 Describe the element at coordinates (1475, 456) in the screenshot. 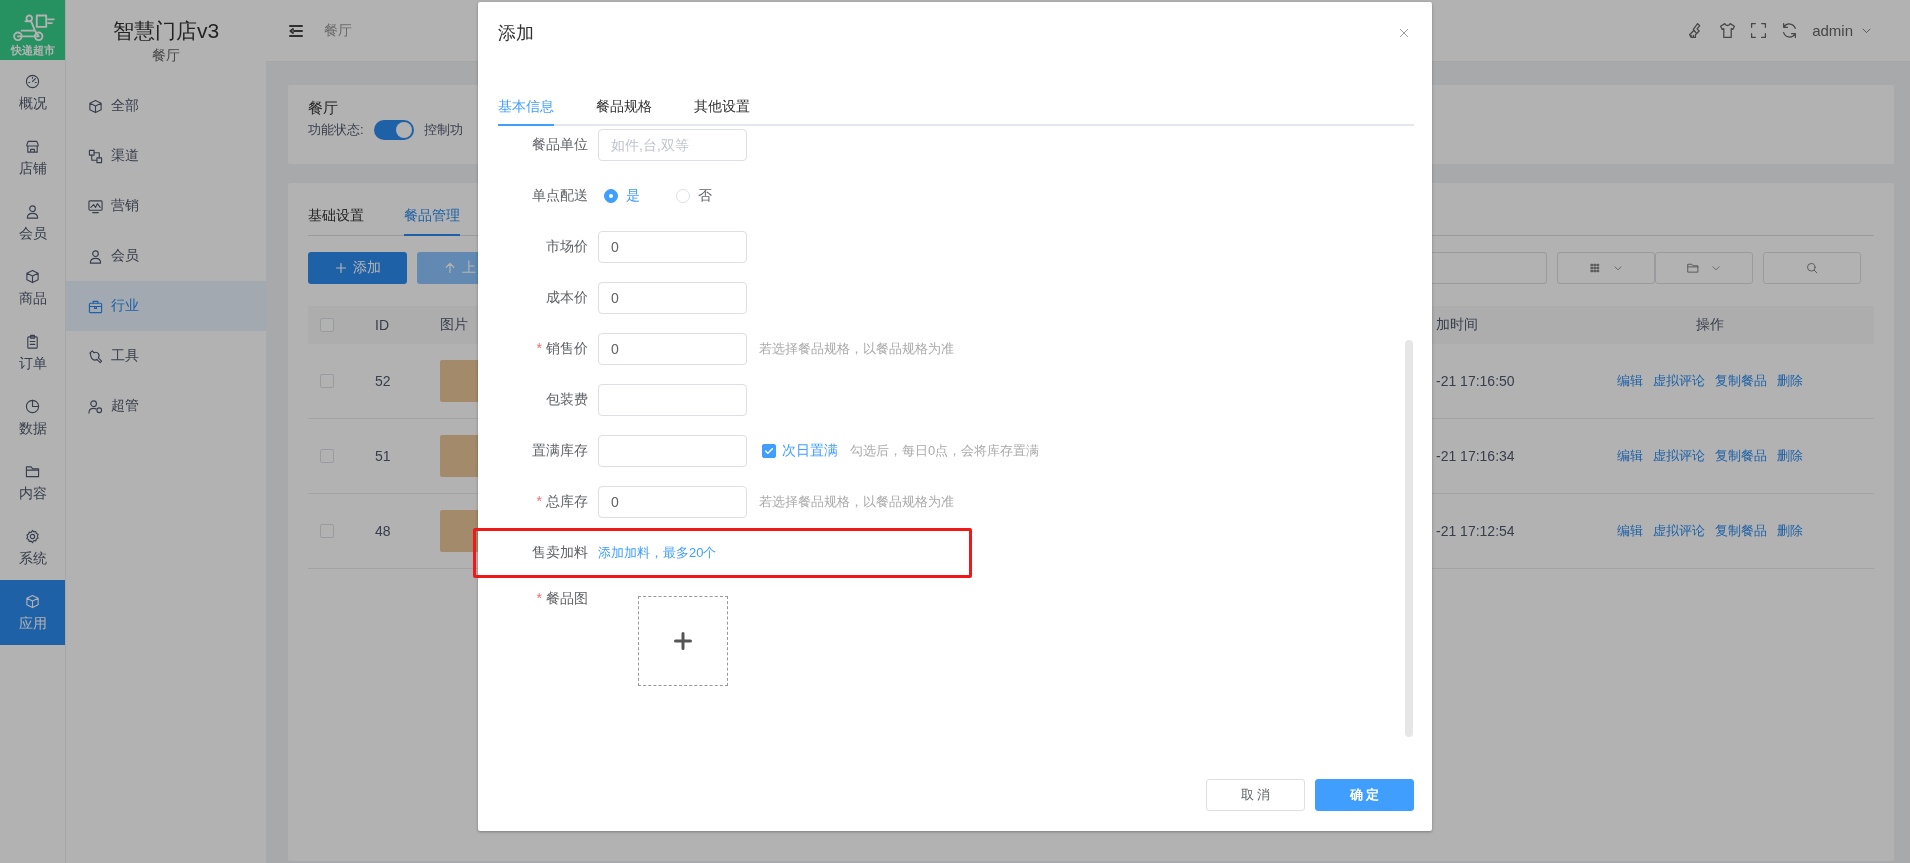

I see `table-cell: -21 17:16:34` at that location.